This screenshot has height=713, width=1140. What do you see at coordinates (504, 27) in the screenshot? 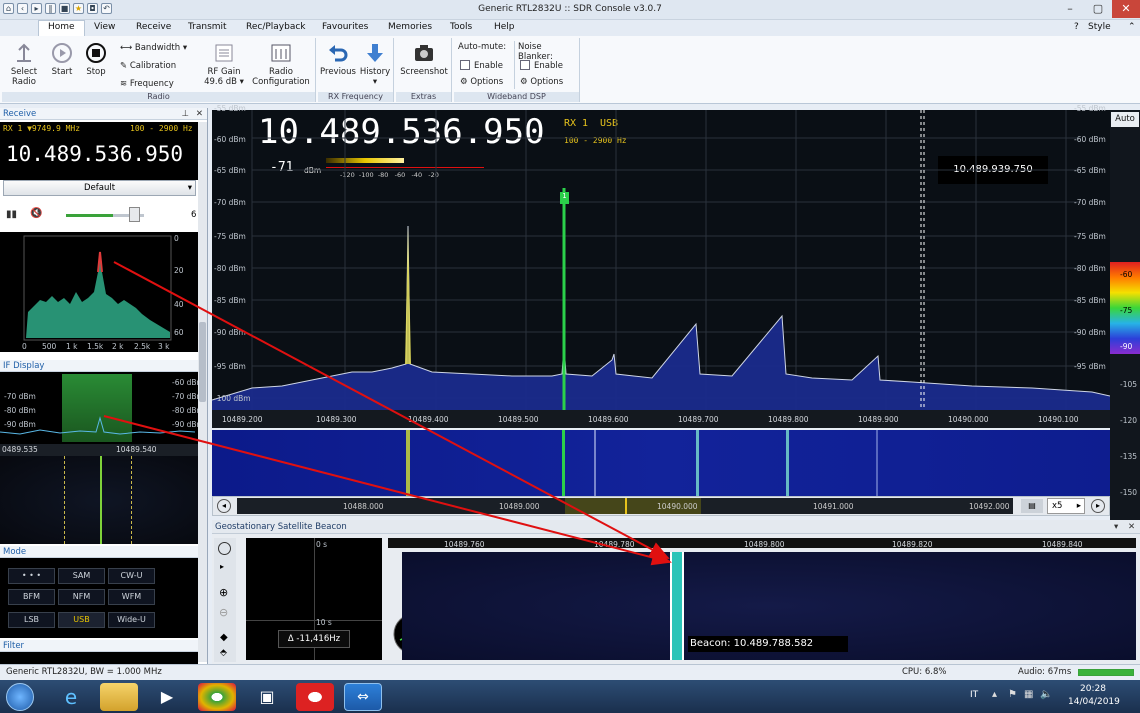
I see `tab-help: Help` at bounding box center [504, 27].